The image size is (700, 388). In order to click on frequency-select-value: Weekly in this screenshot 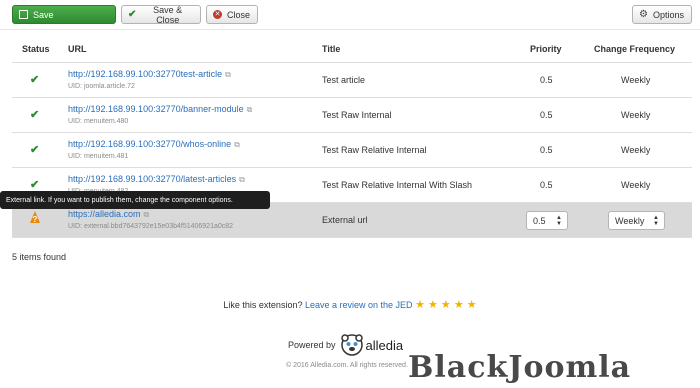, I will do `click(630, 220)`.